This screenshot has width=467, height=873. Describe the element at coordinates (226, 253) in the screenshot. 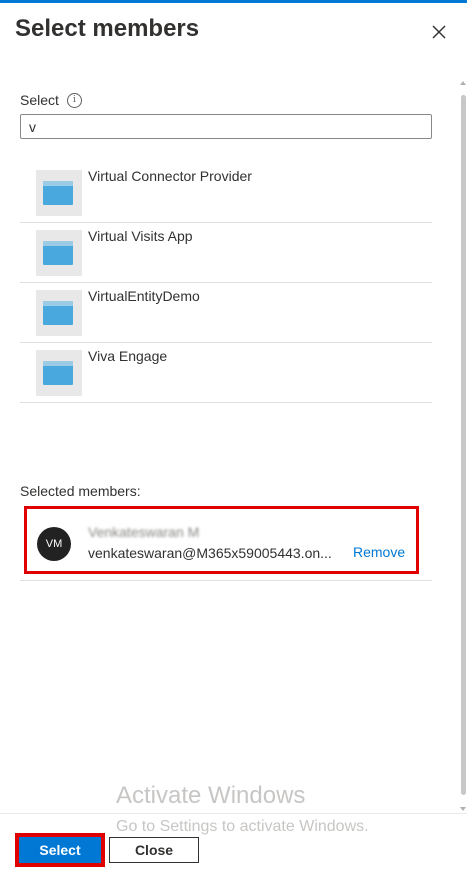

I see `result-item-virtual-visits-app: Virtual Visits App` at that location.